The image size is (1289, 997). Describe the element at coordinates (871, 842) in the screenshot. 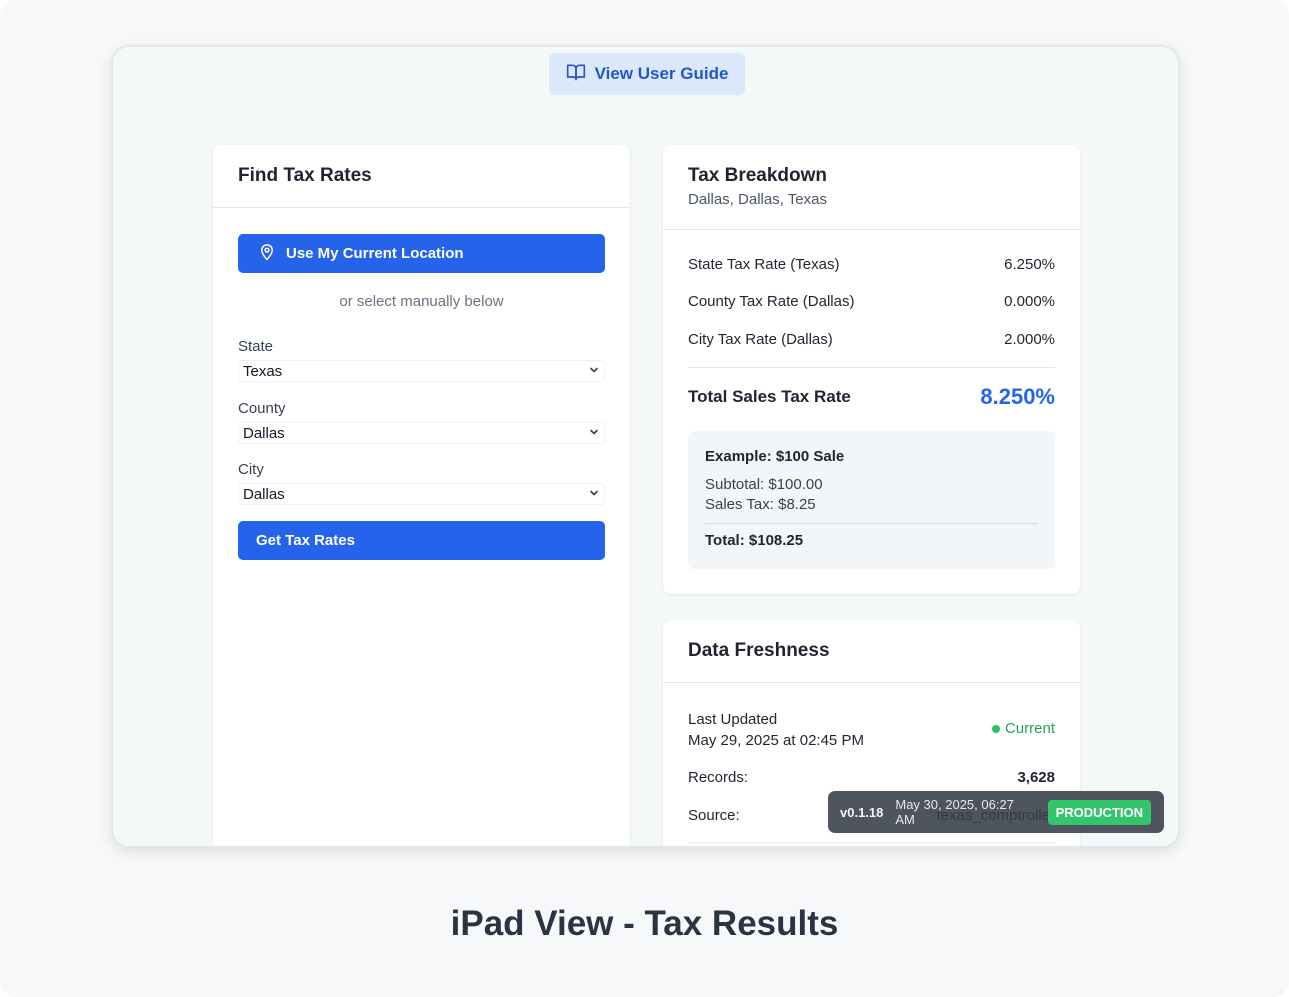

I see `freshness-divider` at that location.